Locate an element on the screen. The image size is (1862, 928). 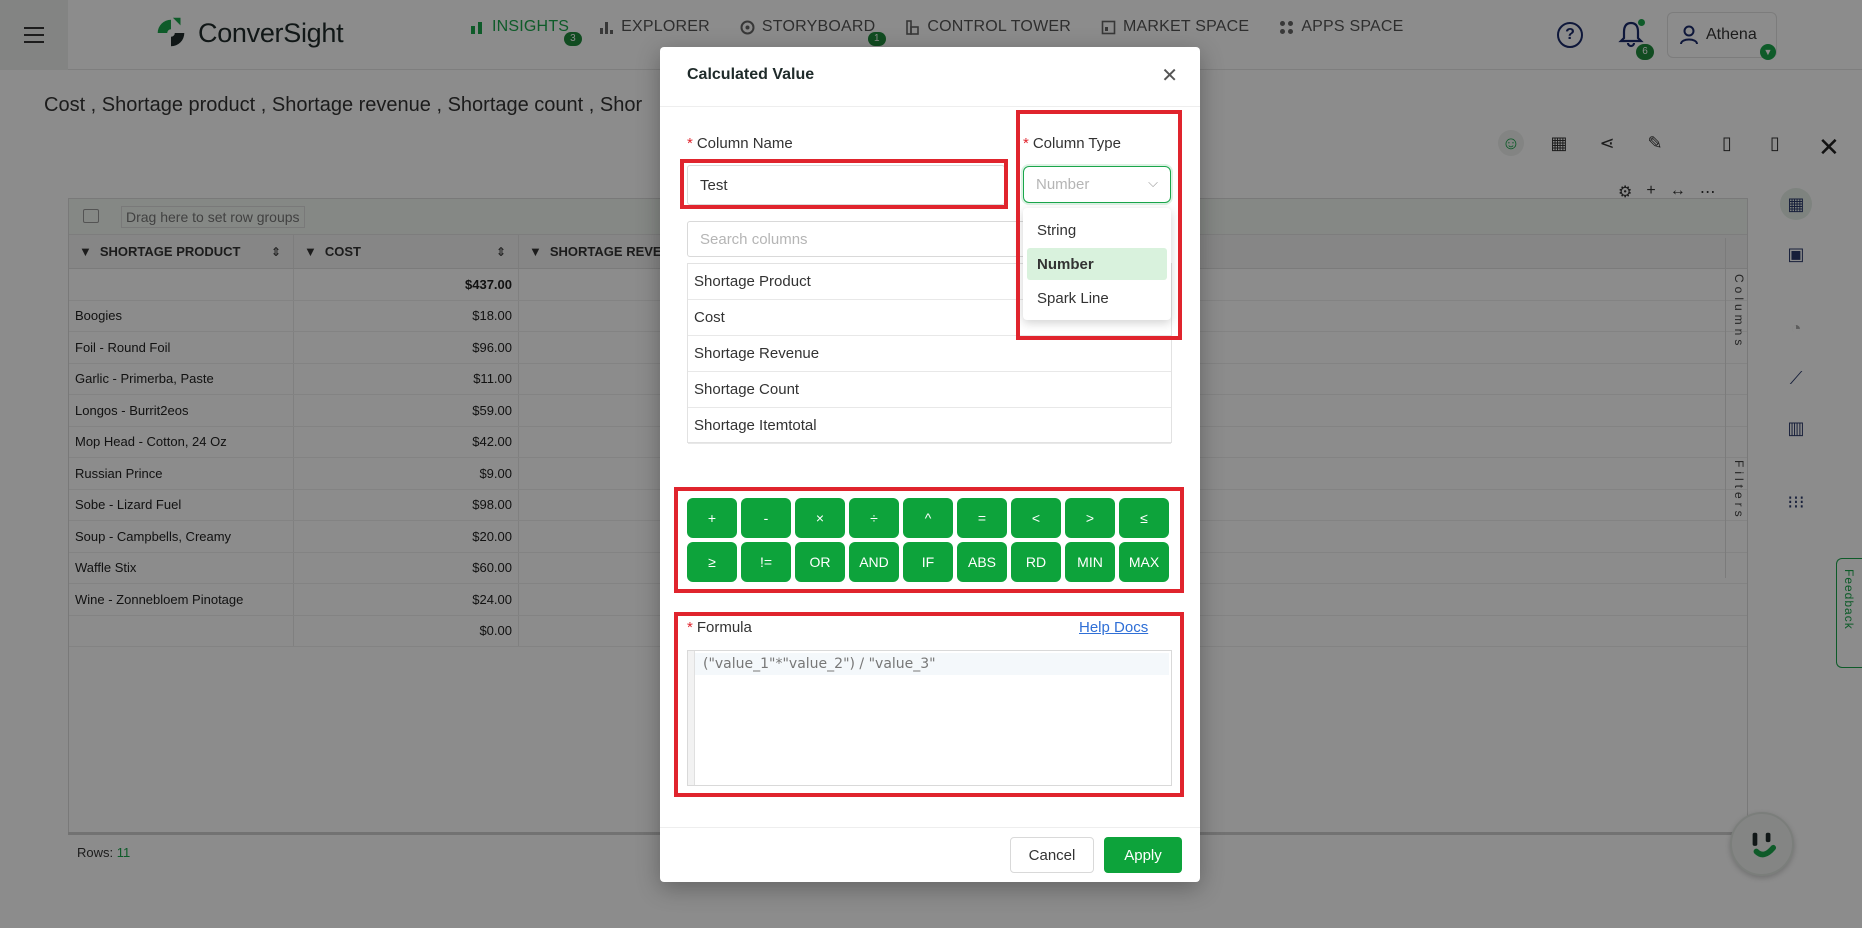
column-type-option-number: Number is located at coordinates (1097, 264).